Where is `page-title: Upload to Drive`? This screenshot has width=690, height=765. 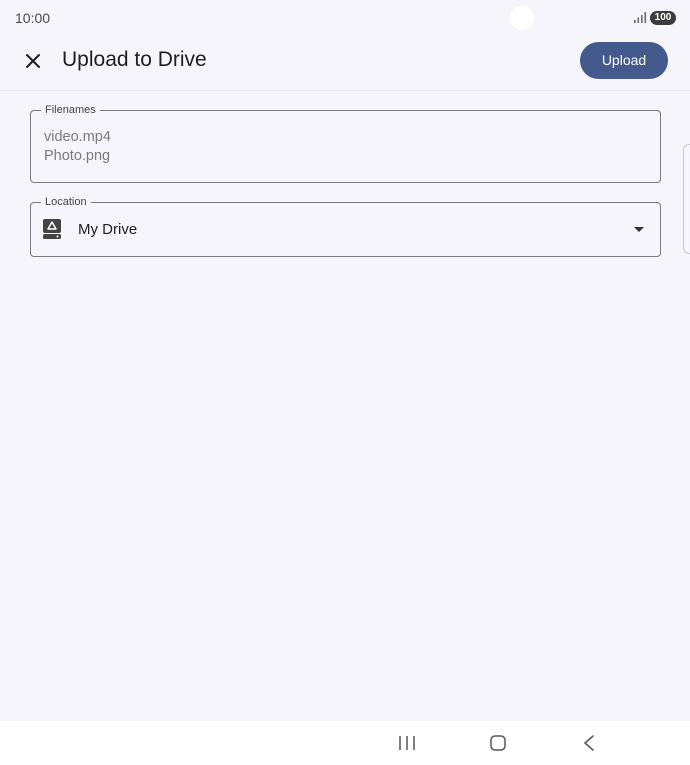 page-title: Upload to Drive is located at coordinates (134, 59).